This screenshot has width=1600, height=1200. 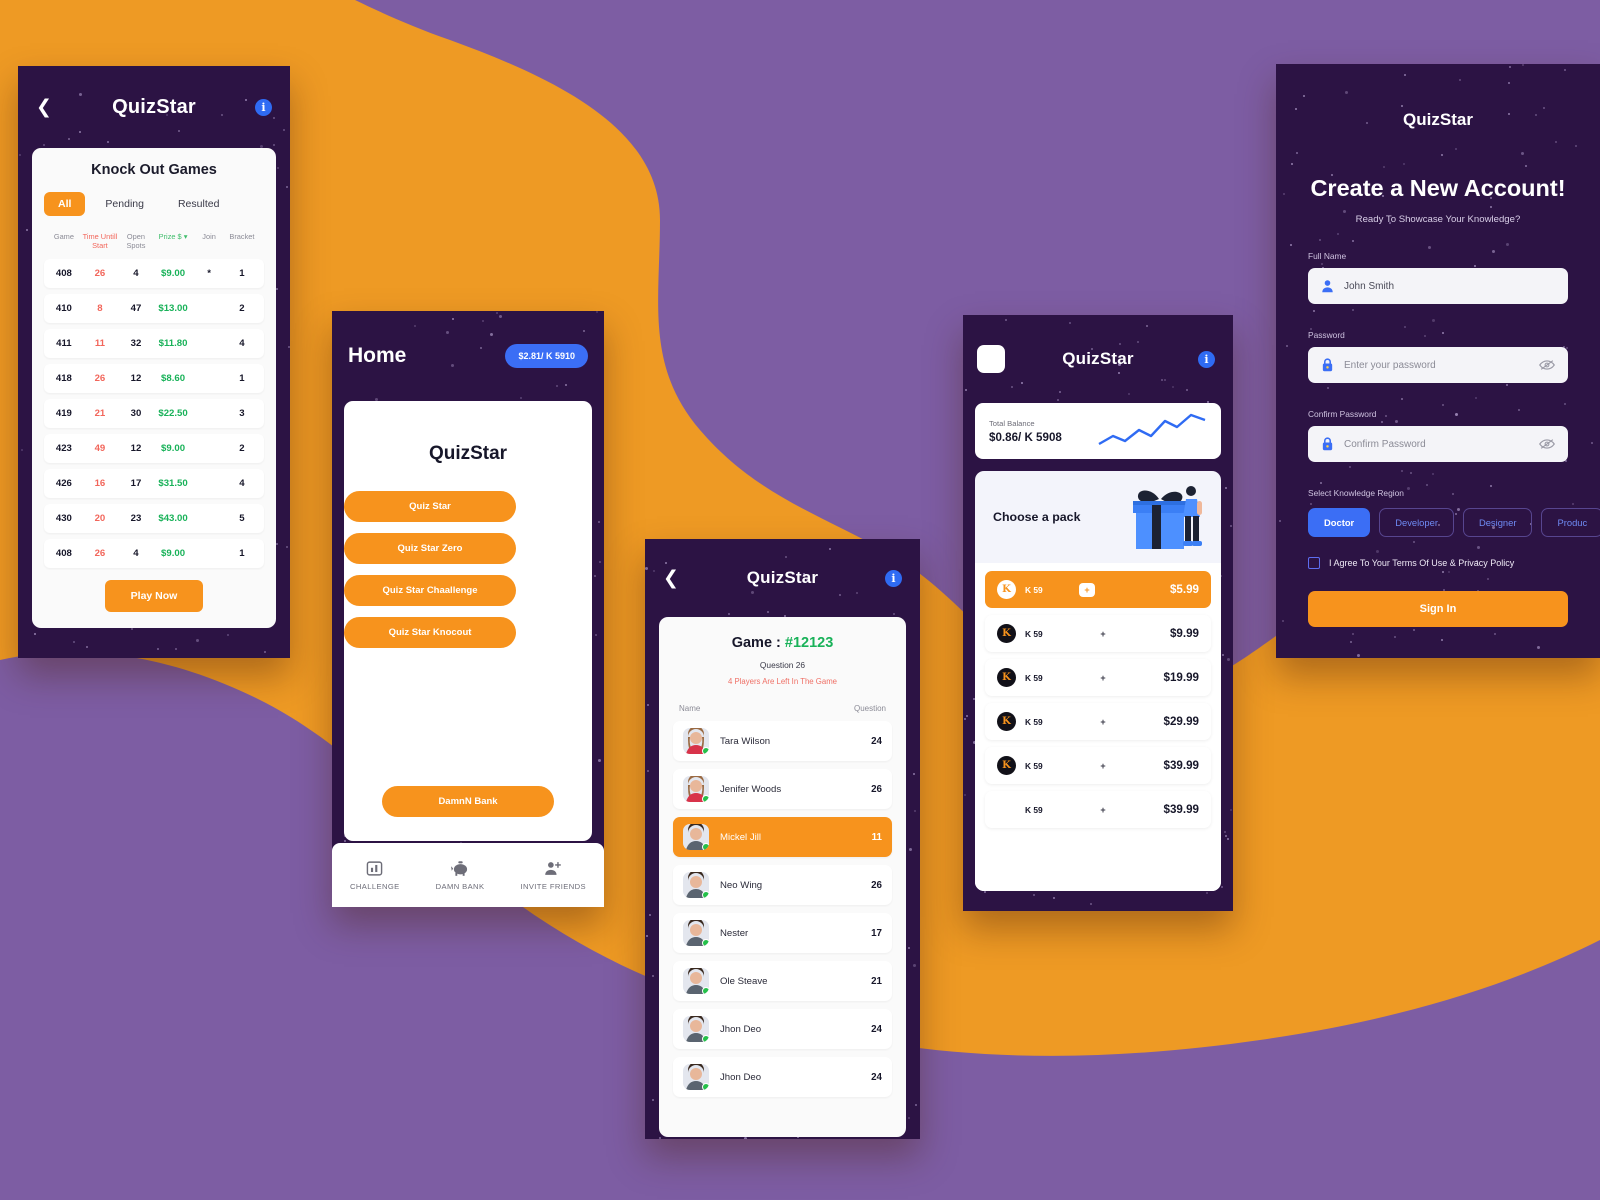 I want to click on menu-square-icon, so click(x=991, y=359).